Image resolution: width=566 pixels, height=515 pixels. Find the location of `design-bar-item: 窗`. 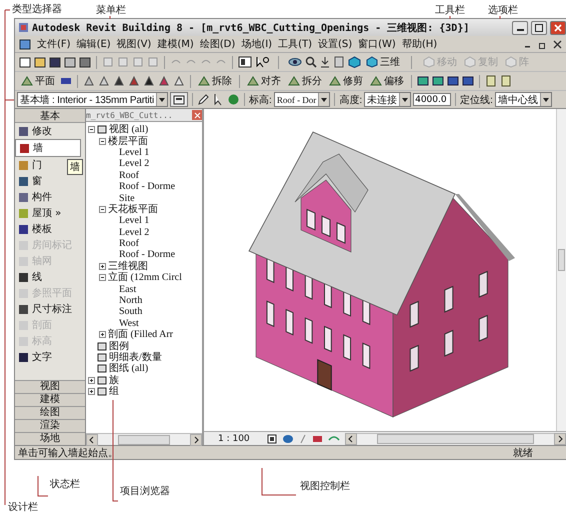

design-bar-item: 窗 is located at coordinates (30, 181).